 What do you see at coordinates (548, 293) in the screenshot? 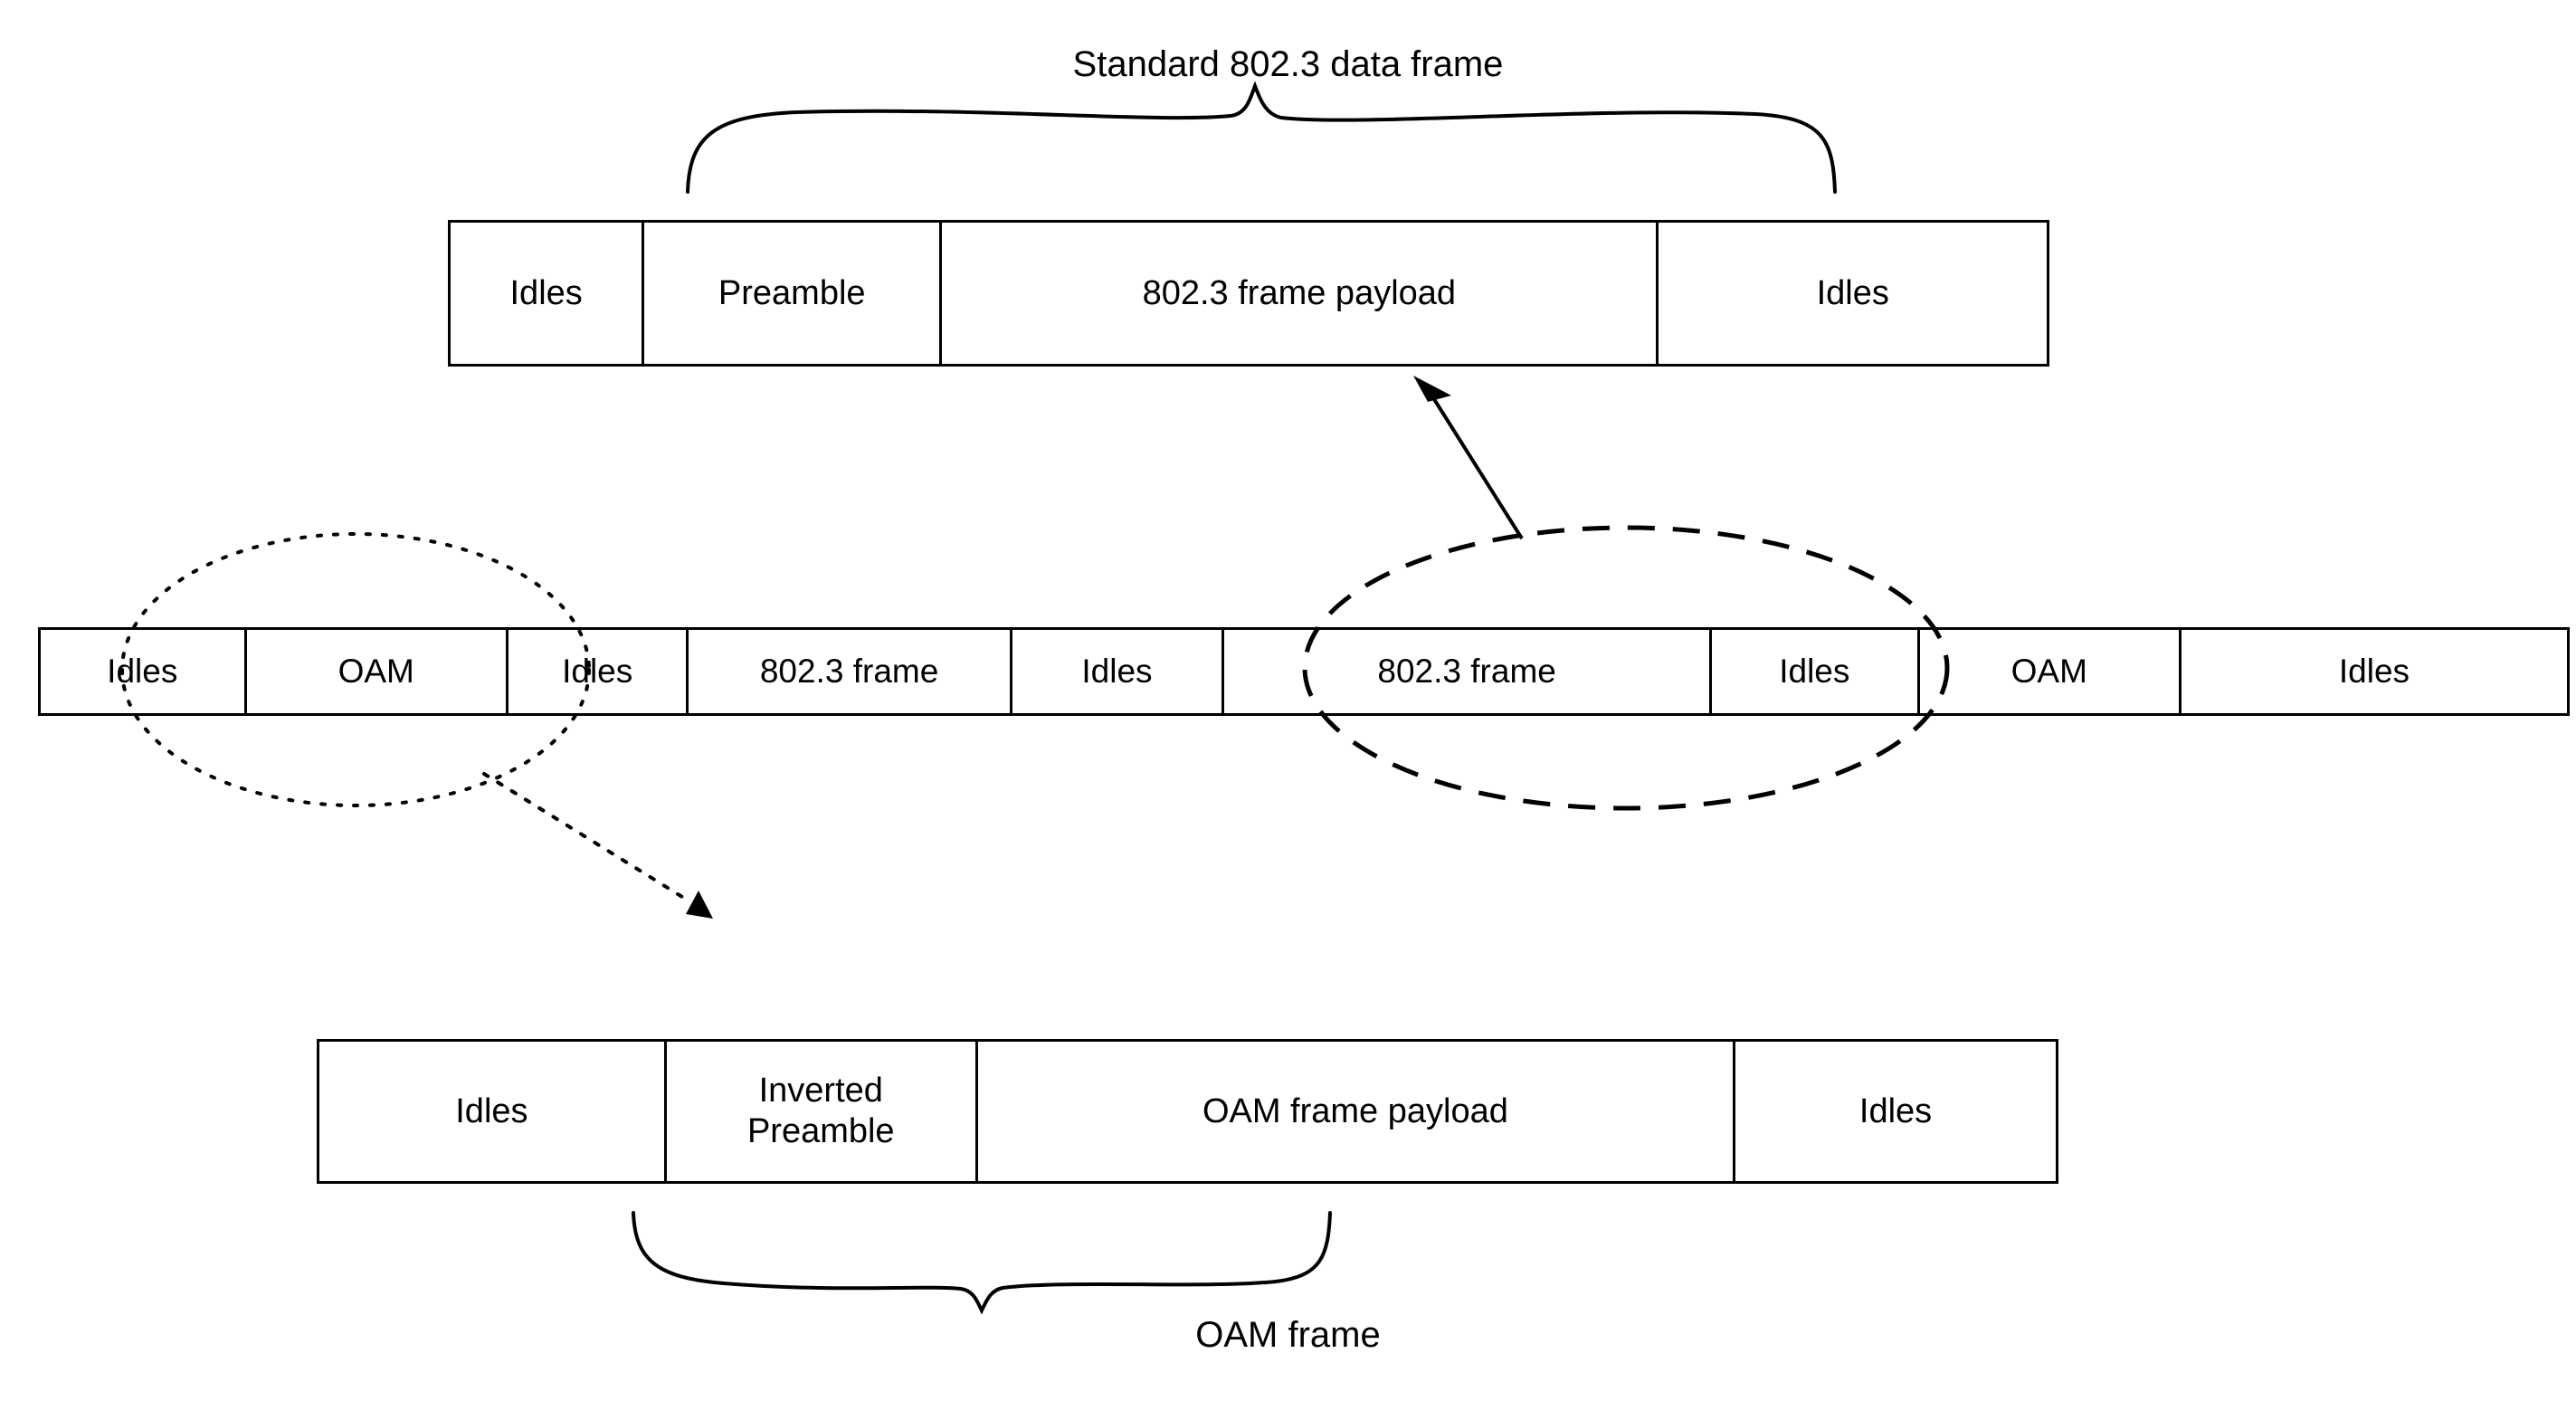
I see `top-frame-cell-idles-left: Idles` at bounding box center [548, 293].